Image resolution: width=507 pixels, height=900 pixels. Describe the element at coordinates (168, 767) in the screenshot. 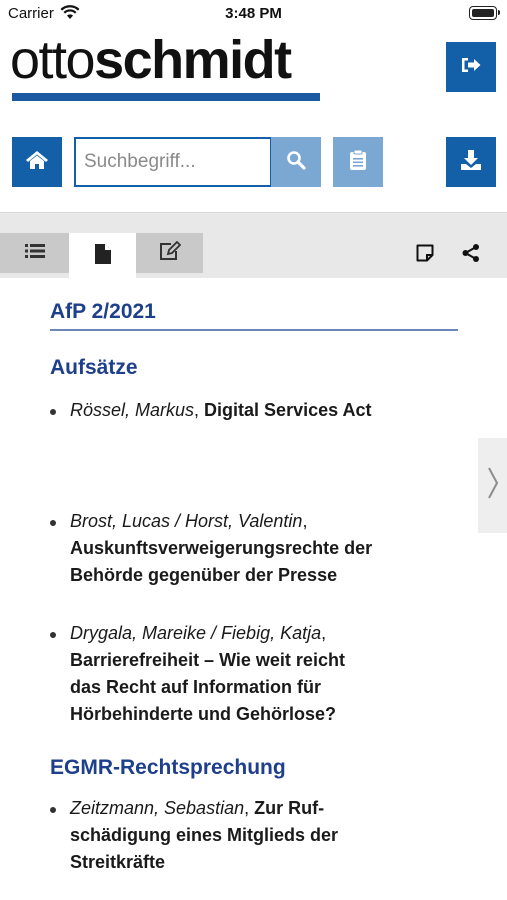

I see `section-heading: EGMR-Rechtsprechung` at that location.